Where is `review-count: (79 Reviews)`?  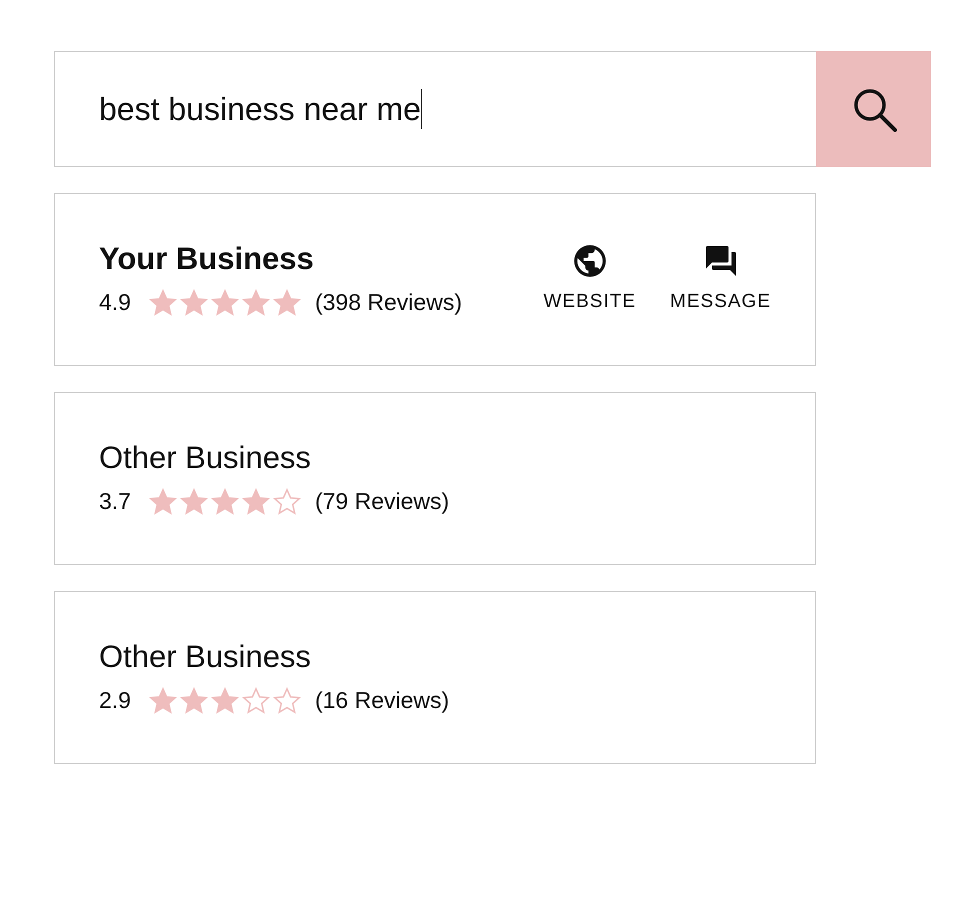 review-count: (79 Reviews) is located at coordinates (382, 501).